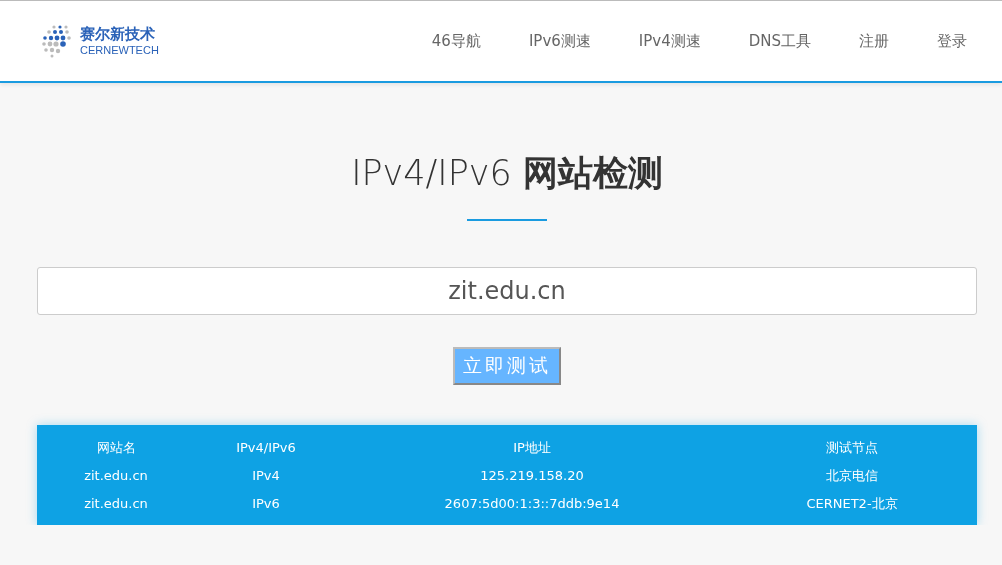  What do you see at coordinates (532, 476) in the screenshot?
I see `table-cell-text: 125.219.158.20` at bounding box center [532, 476].